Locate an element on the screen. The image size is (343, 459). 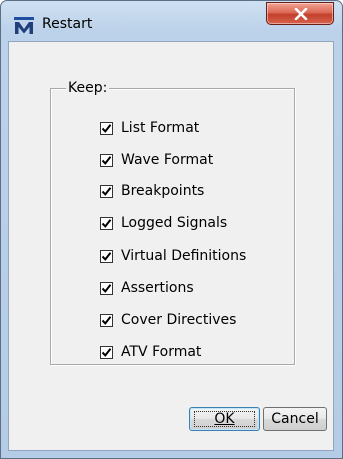
logged-signals-label: Logged Signals is located at coordinates (174, 223).